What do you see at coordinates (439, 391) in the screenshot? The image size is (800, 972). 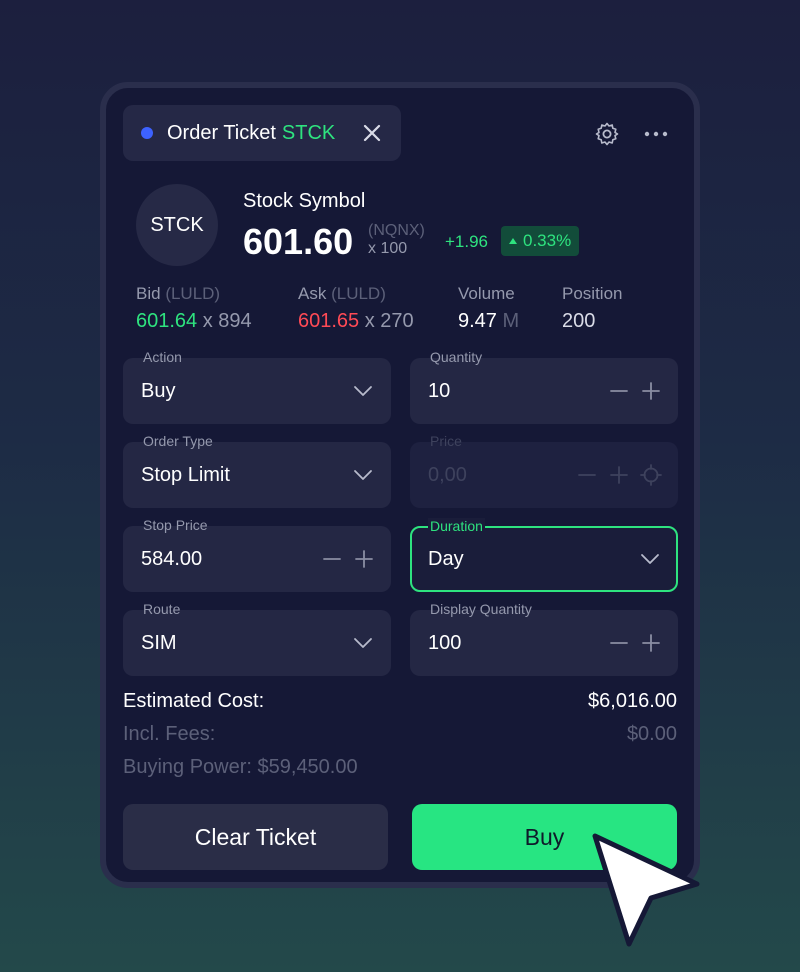 I see `quantity-value: 10` at bounding box center [439, 391].